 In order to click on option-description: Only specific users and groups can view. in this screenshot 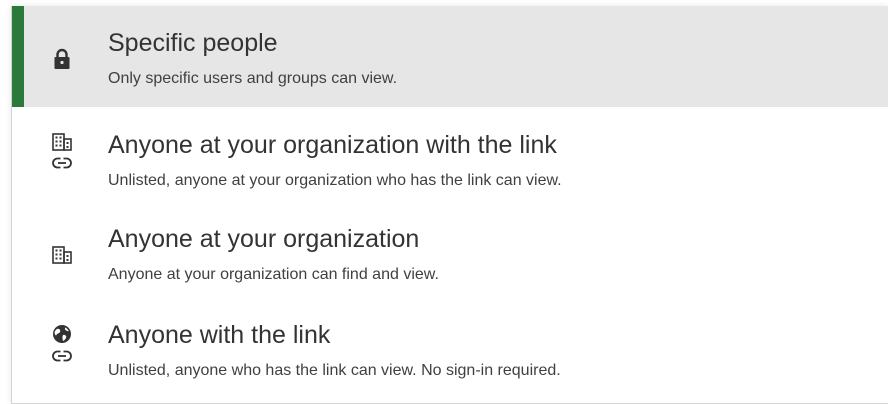, I will do `click(253, 78)`.